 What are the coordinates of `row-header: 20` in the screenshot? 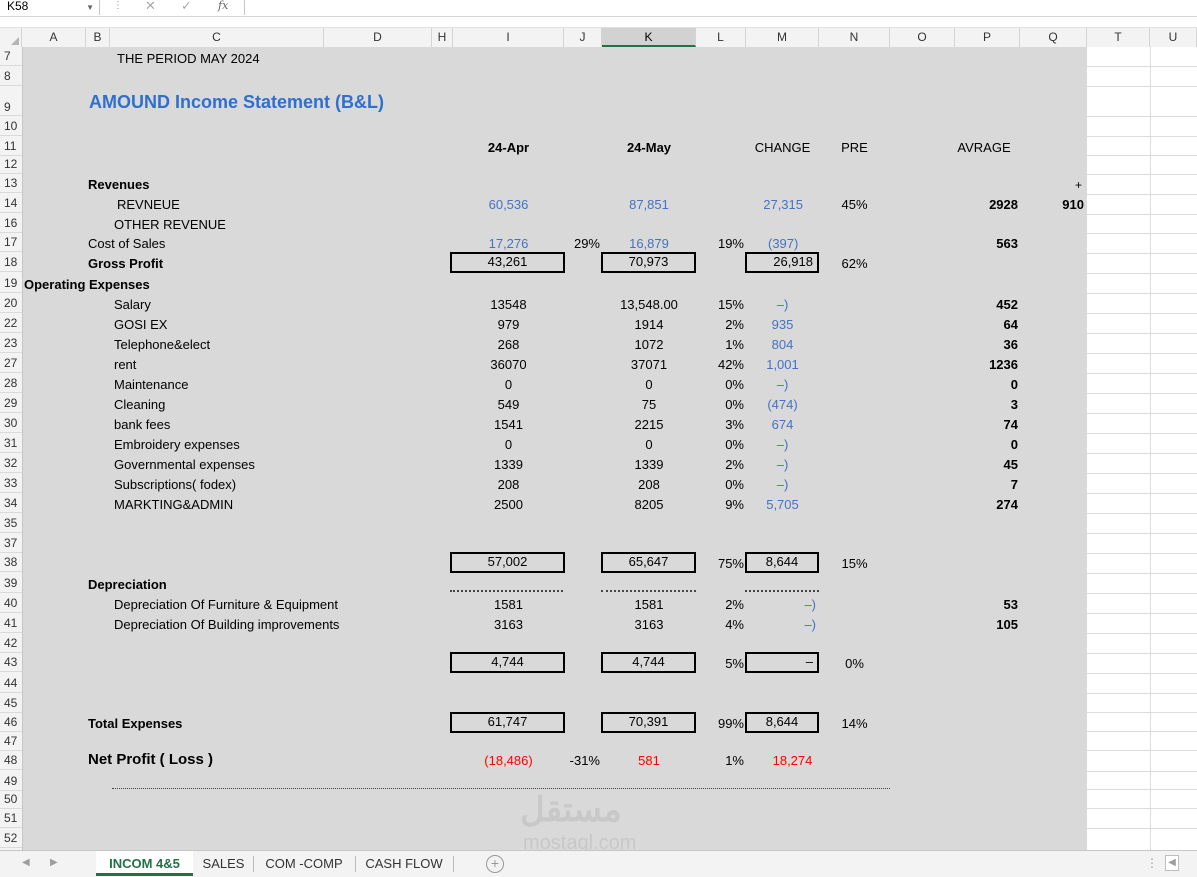 It's located at (11, 303).